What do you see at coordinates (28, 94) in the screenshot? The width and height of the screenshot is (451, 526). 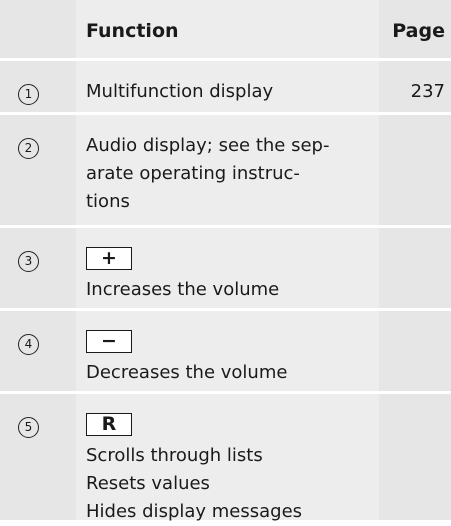 I see `circled-number-1: 1` at bounding box center [28, 94].